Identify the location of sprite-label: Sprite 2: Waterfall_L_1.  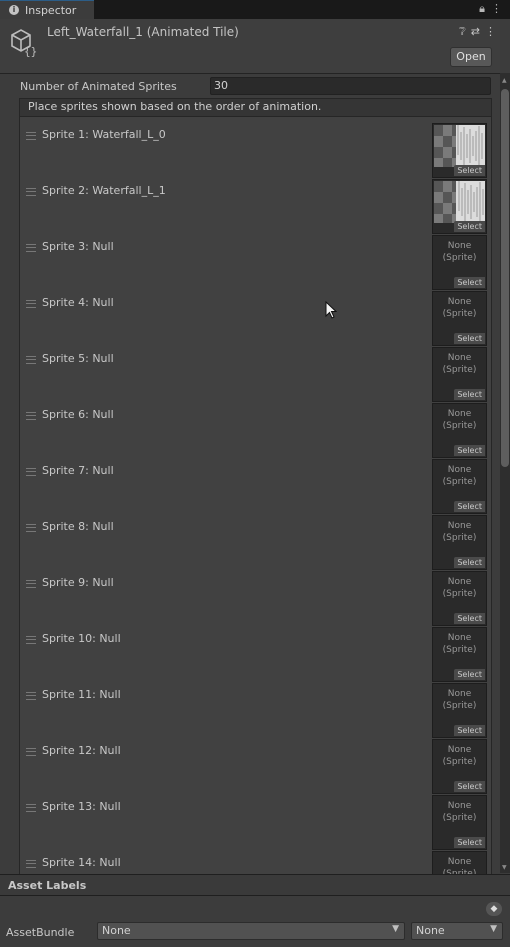
(104, 190).